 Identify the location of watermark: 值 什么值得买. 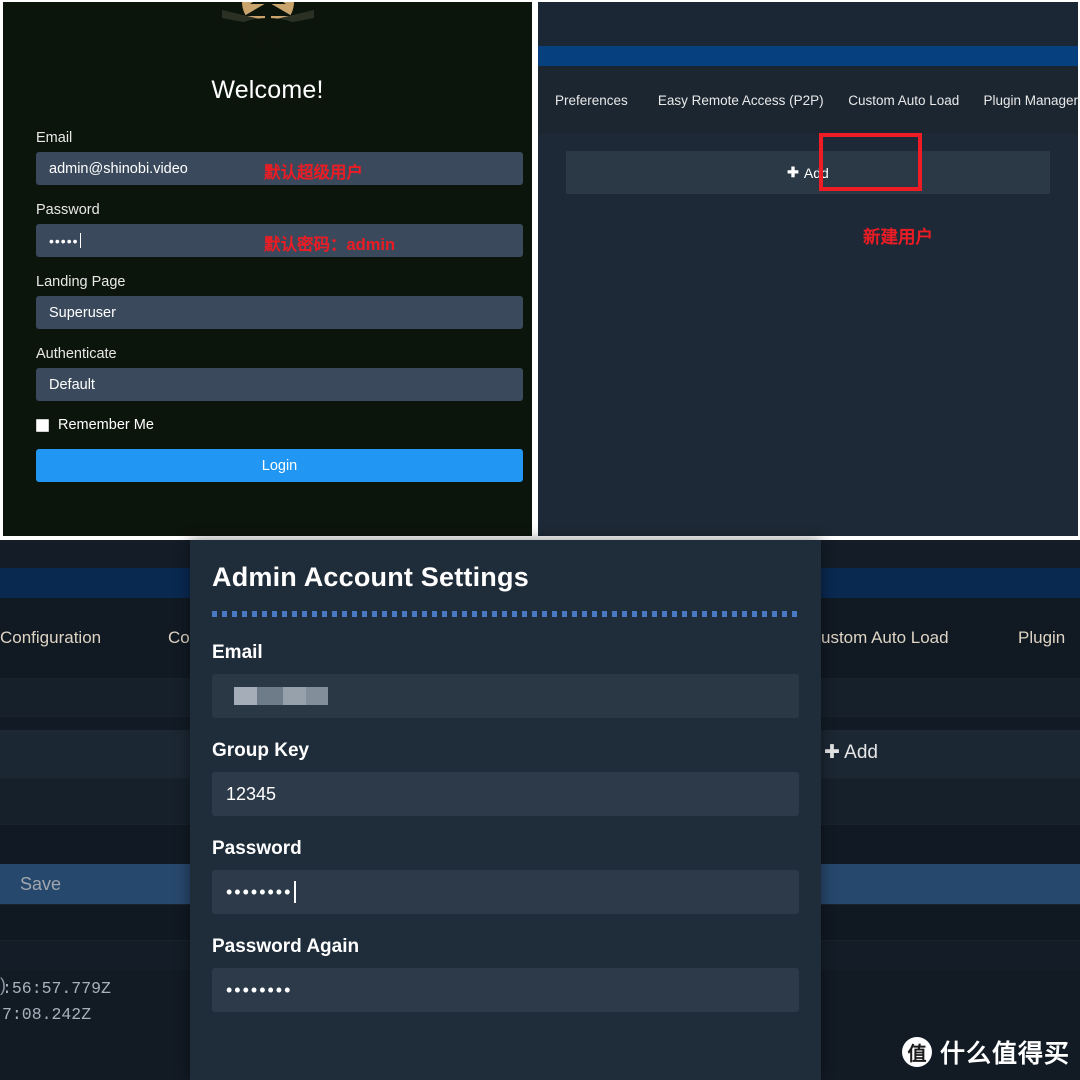
(985, 1052).